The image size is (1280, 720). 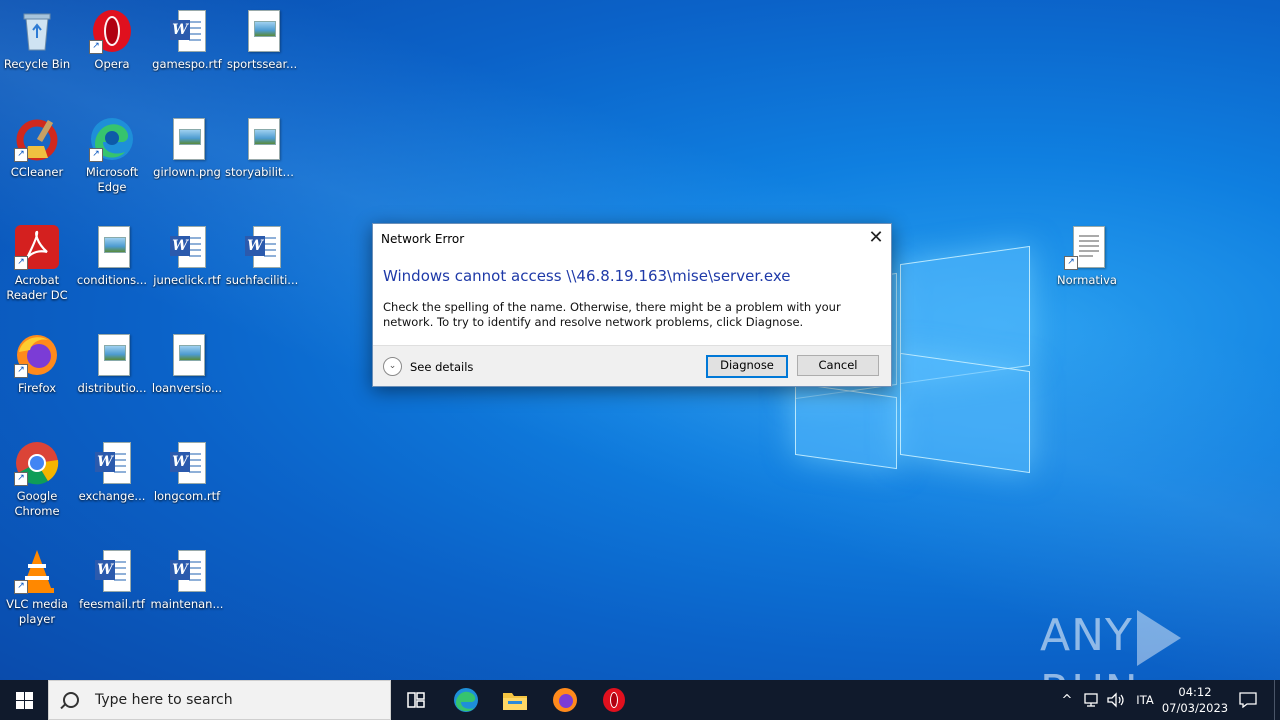 What do you see at coordinates (838, 365) in the screenshot?
I see `cancel-button: Cancel` at bounding box center [838, 365].